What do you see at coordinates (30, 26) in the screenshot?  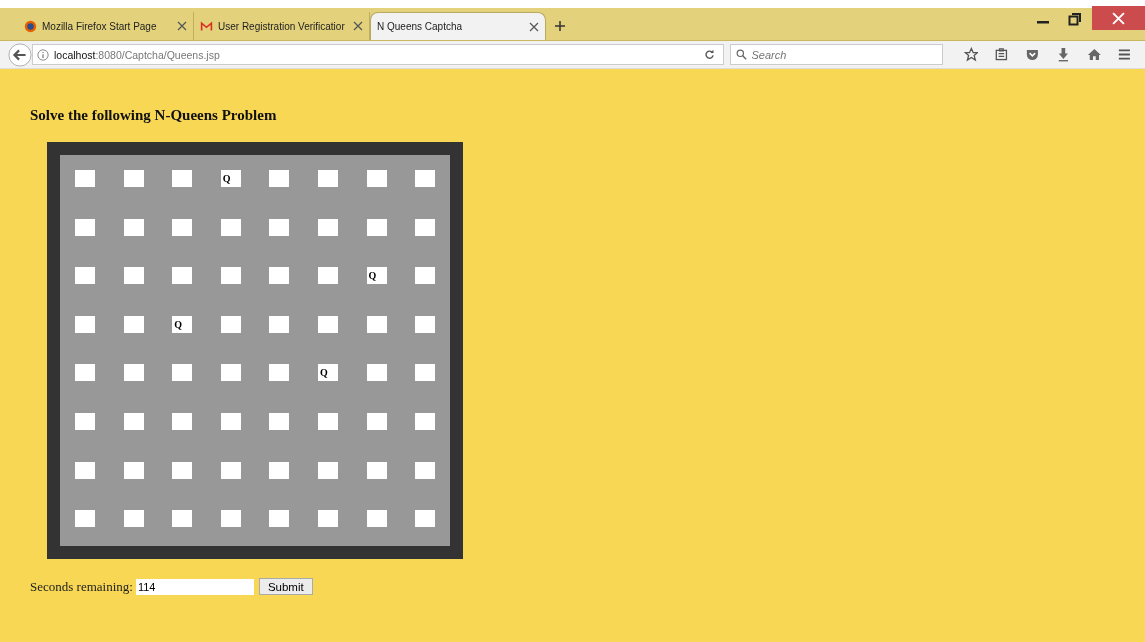 I see `globe-icon` at bounding box center [30, 26].